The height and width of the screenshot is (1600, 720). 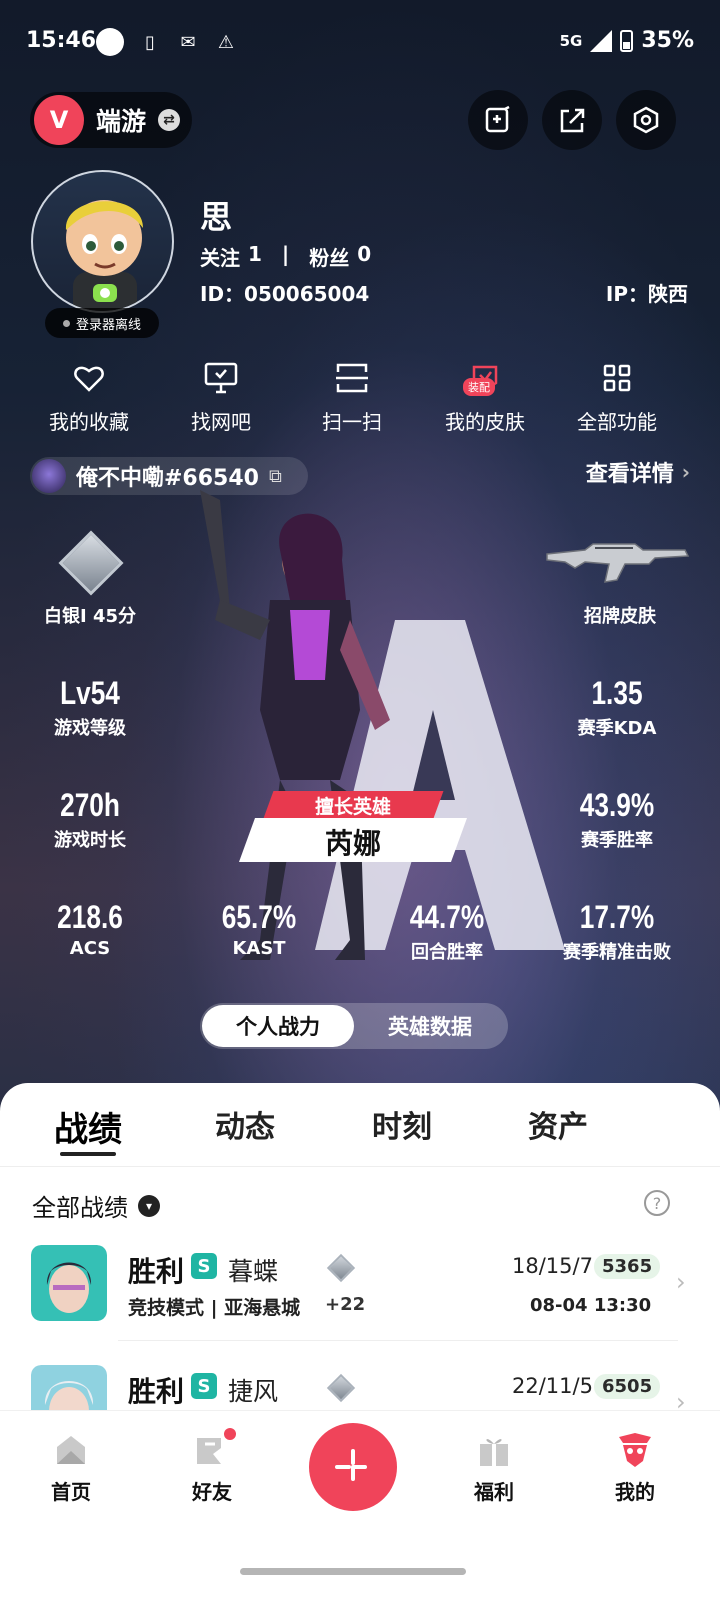 What do you see at coordinates (89, 397) in the screenshot?
I see `quick-favorites: 我的收藏` at bounding box center [89, 397].